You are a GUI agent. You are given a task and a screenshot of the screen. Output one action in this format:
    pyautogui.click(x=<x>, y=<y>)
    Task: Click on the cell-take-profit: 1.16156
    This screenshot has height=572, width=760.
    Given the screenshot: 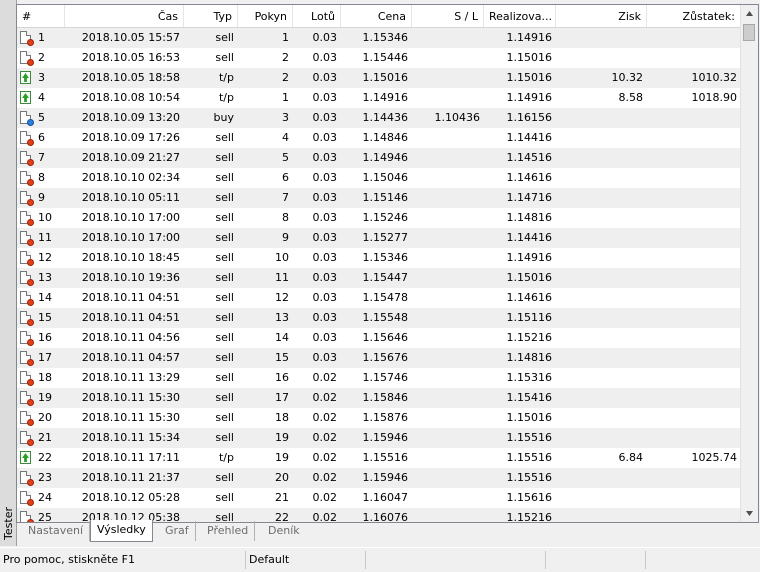 What is the action you would take?
    pyautogui.click(x=529, y=117)
    